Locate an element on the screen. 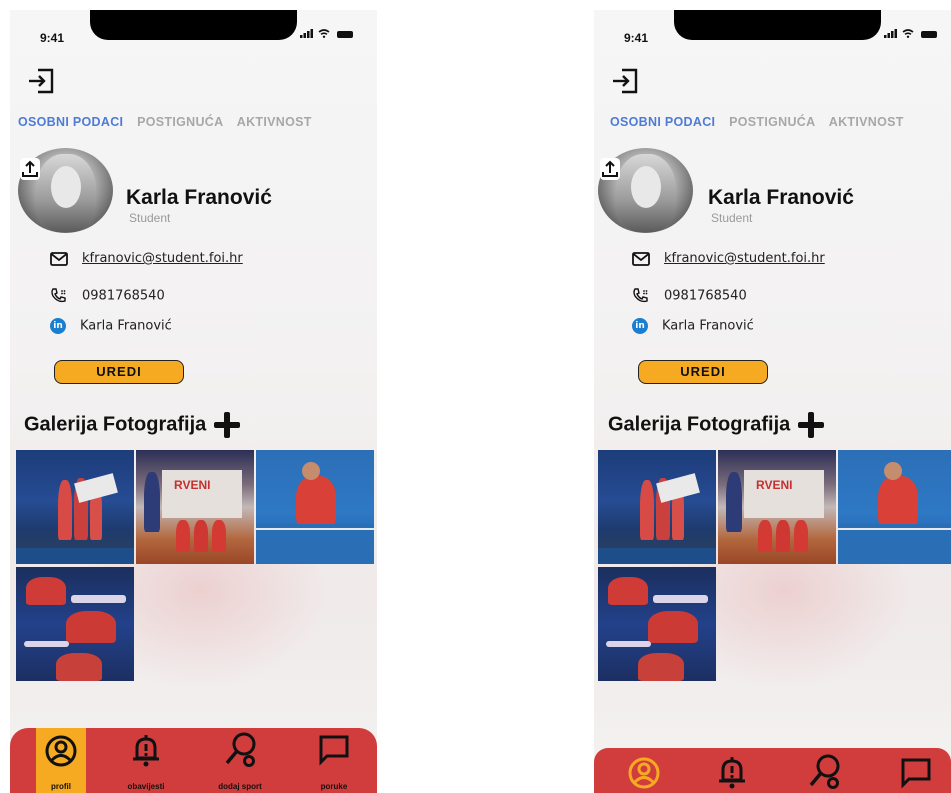 This screenshot has width=951, height=793. nav-messages is located at coordinates (916, 770).